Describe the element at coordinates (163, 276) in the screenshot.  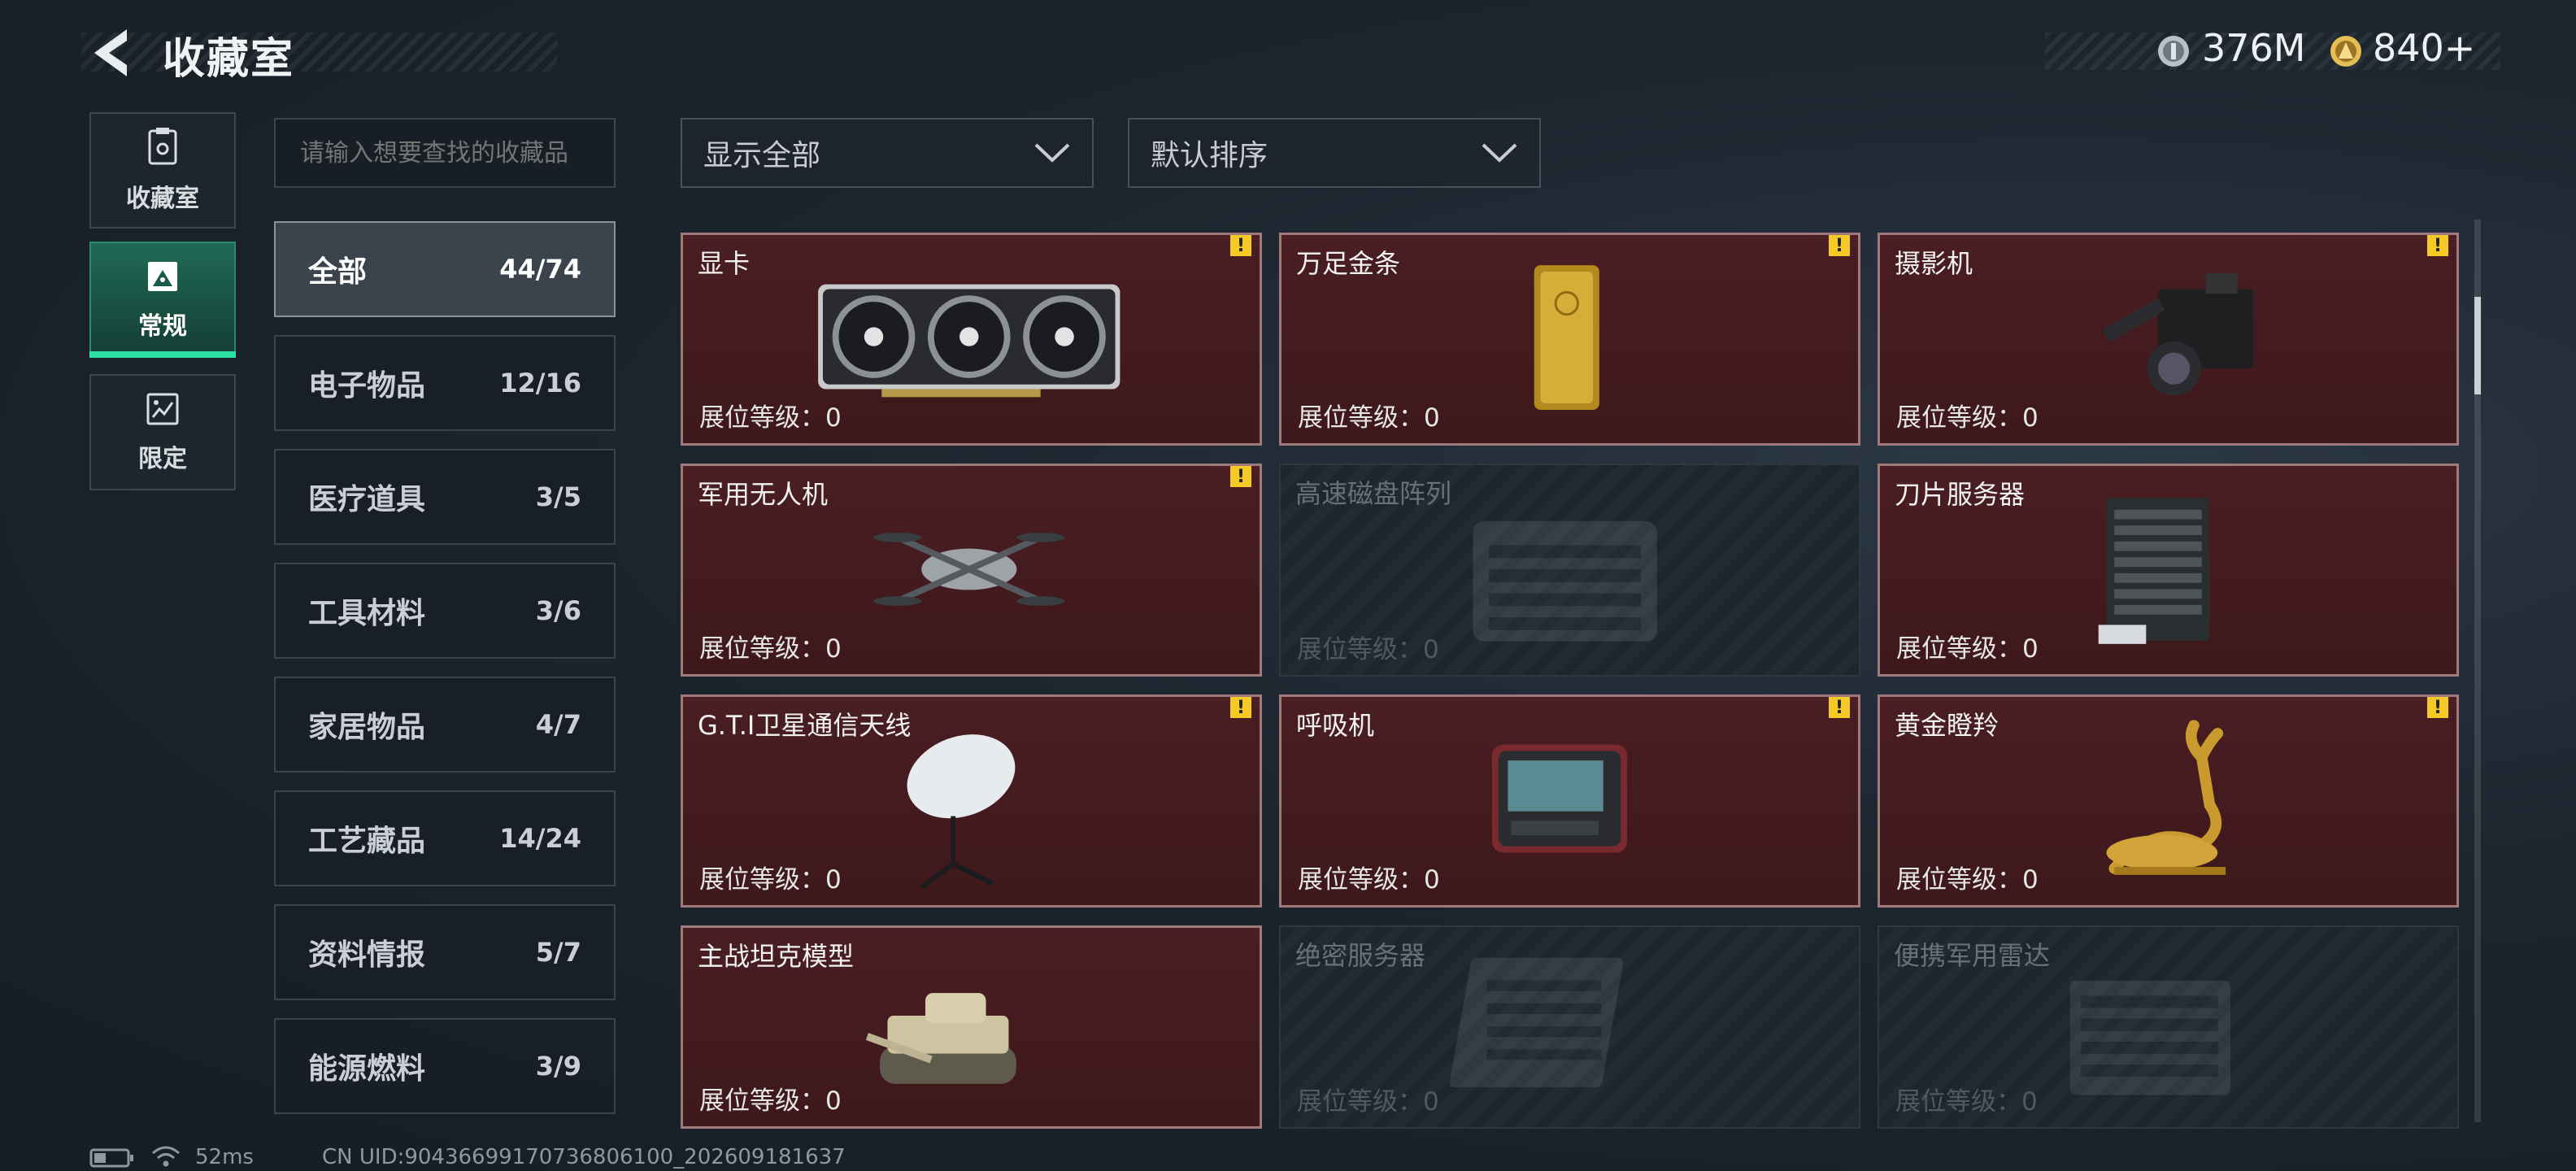
I see `regular-items-icon` at that location.